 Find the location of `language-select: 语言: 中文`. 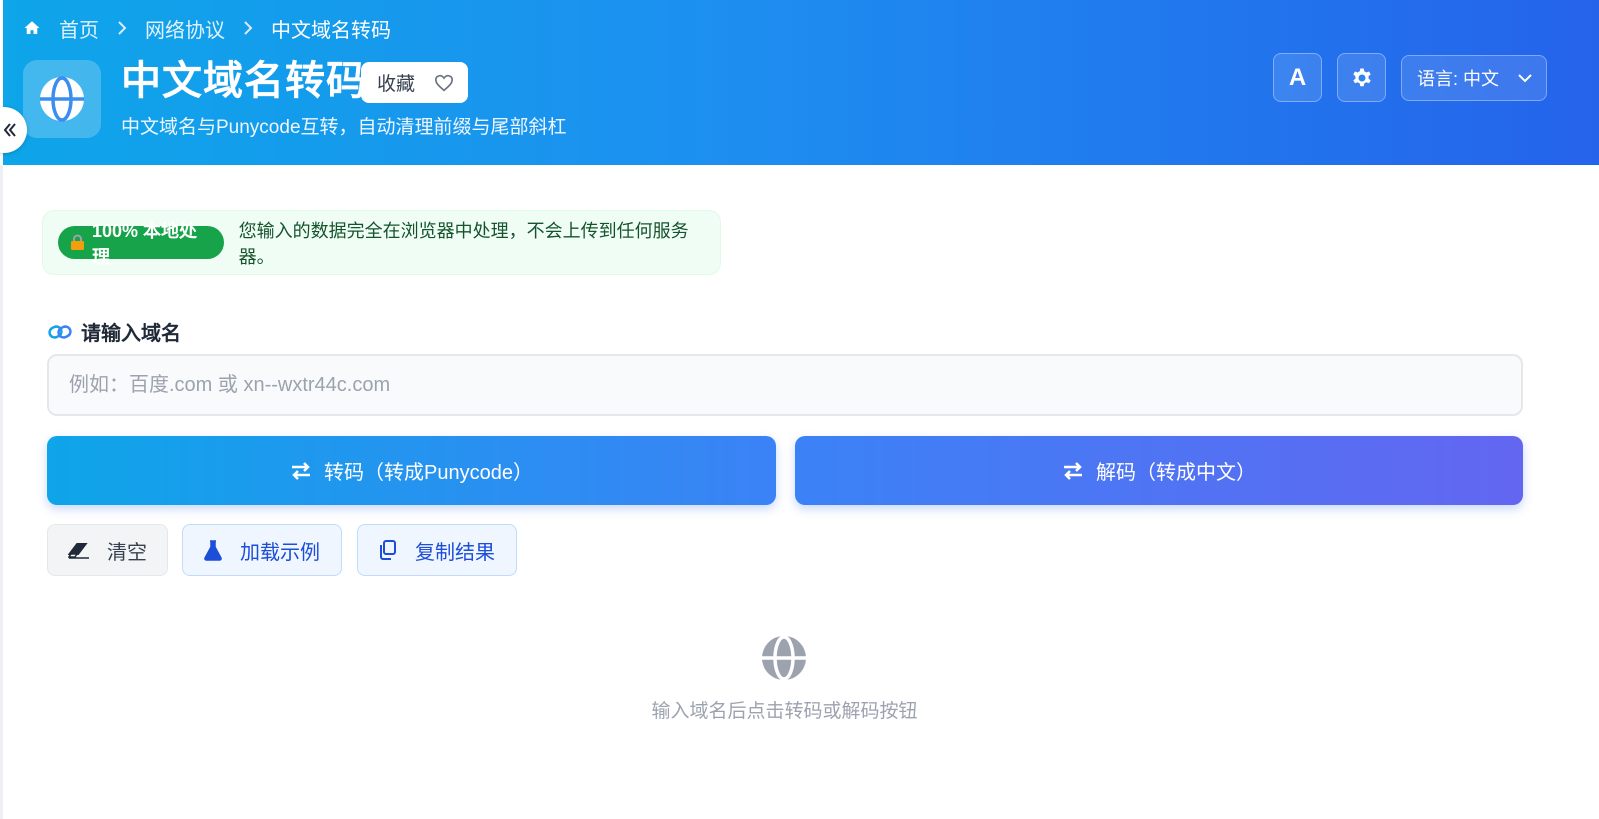

language-select: 语言: 中文 is located at coordinates (1474, 78).